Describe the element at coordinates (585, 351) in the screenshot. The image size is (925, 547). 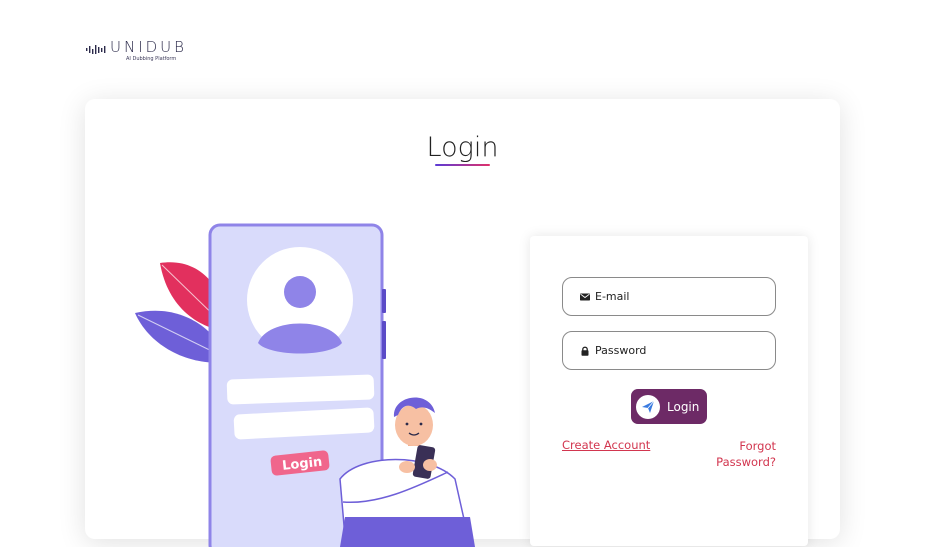
I see `lock-icon` at that location.